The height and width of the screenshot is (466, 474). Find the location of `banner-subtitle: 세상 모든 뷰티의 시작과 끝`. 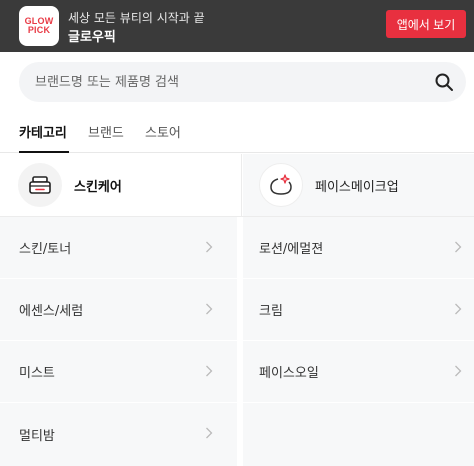

banner-subtitle: 세상 모든 뷰티의 시작과 끝 is located at coordinates (136, 18).